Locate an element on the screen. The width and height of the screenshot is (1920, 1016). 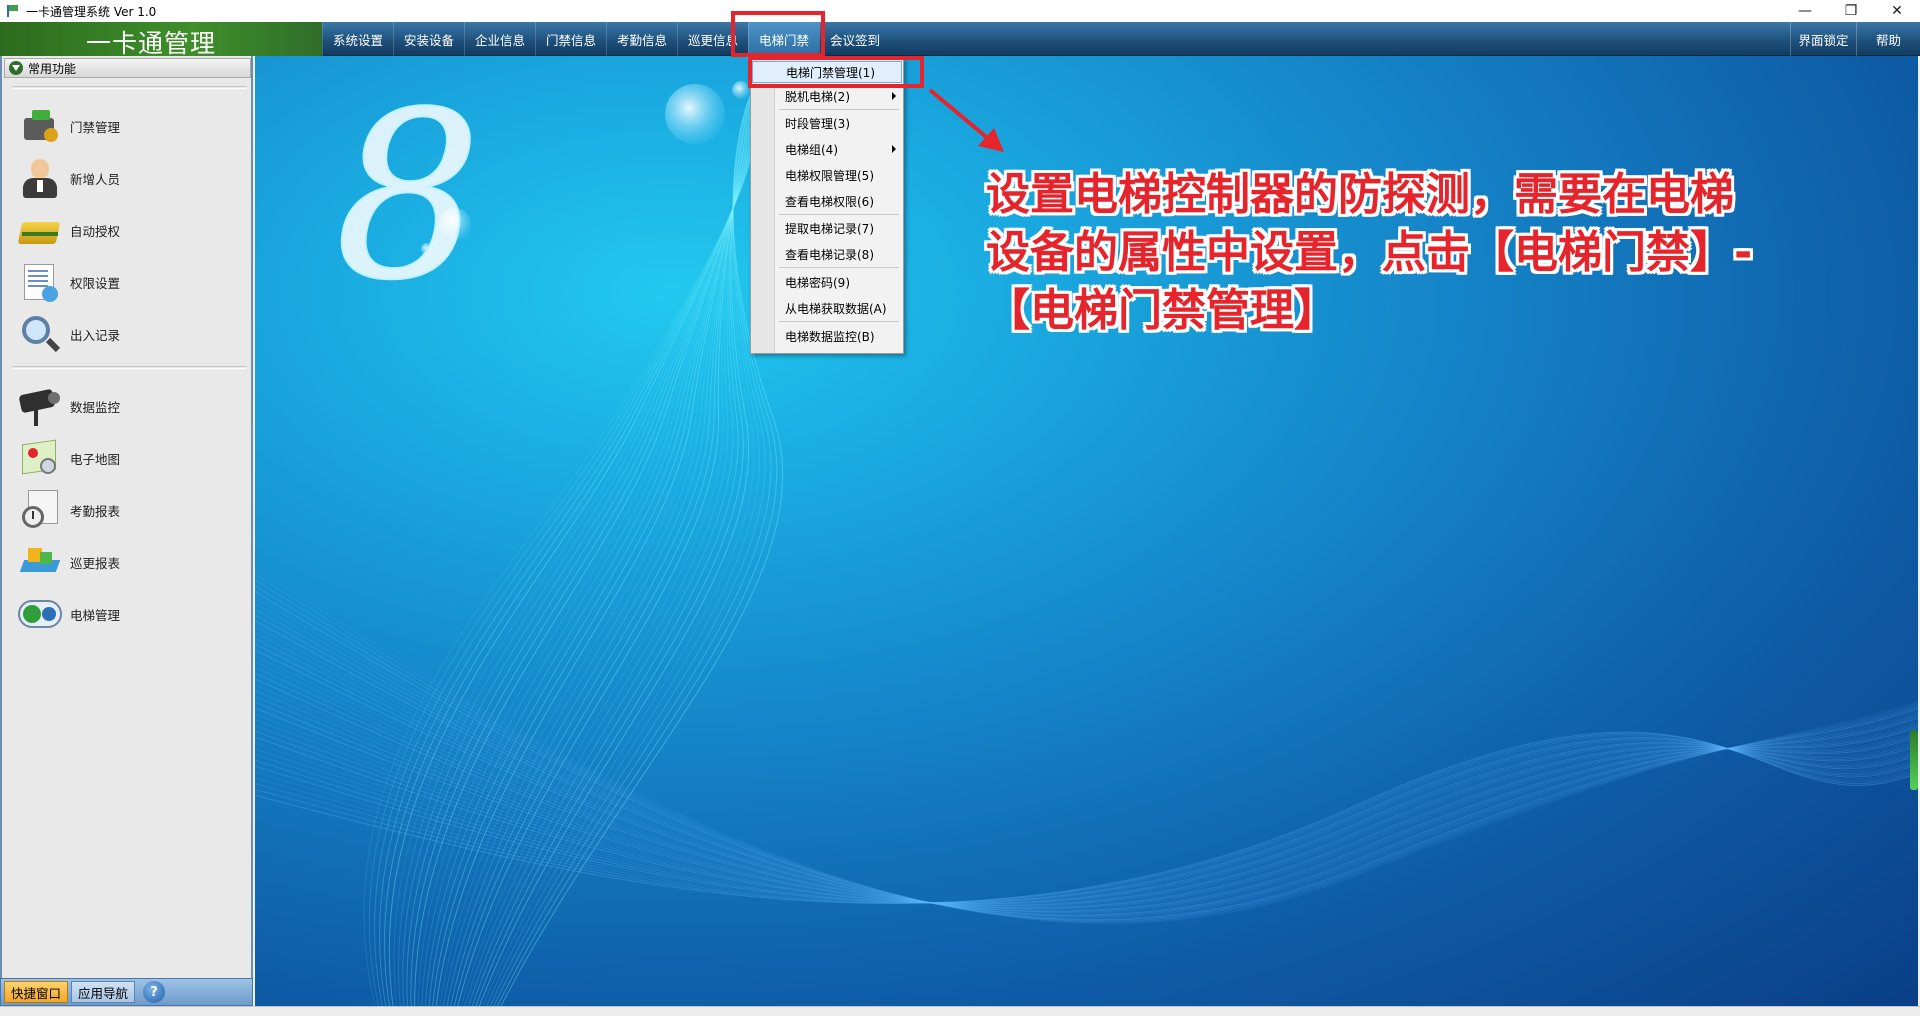
annotation-line: 设置电梯控制器的防探测，需要在电梯 is located at coordinates (1360, 194).